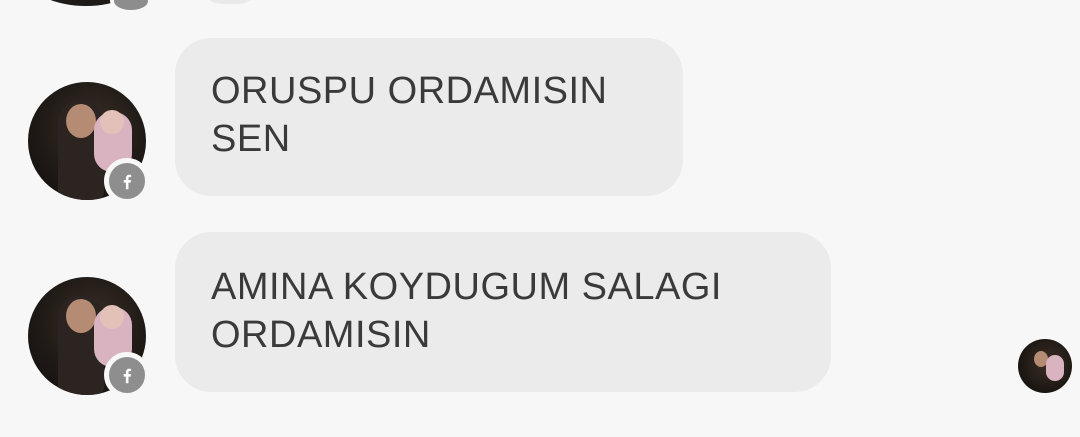 This screenshot has height=437, width=1080. Describe the element at coordinates (131, 7) in the screenshot. I see `facebook-badge-partial-icon` at that location.